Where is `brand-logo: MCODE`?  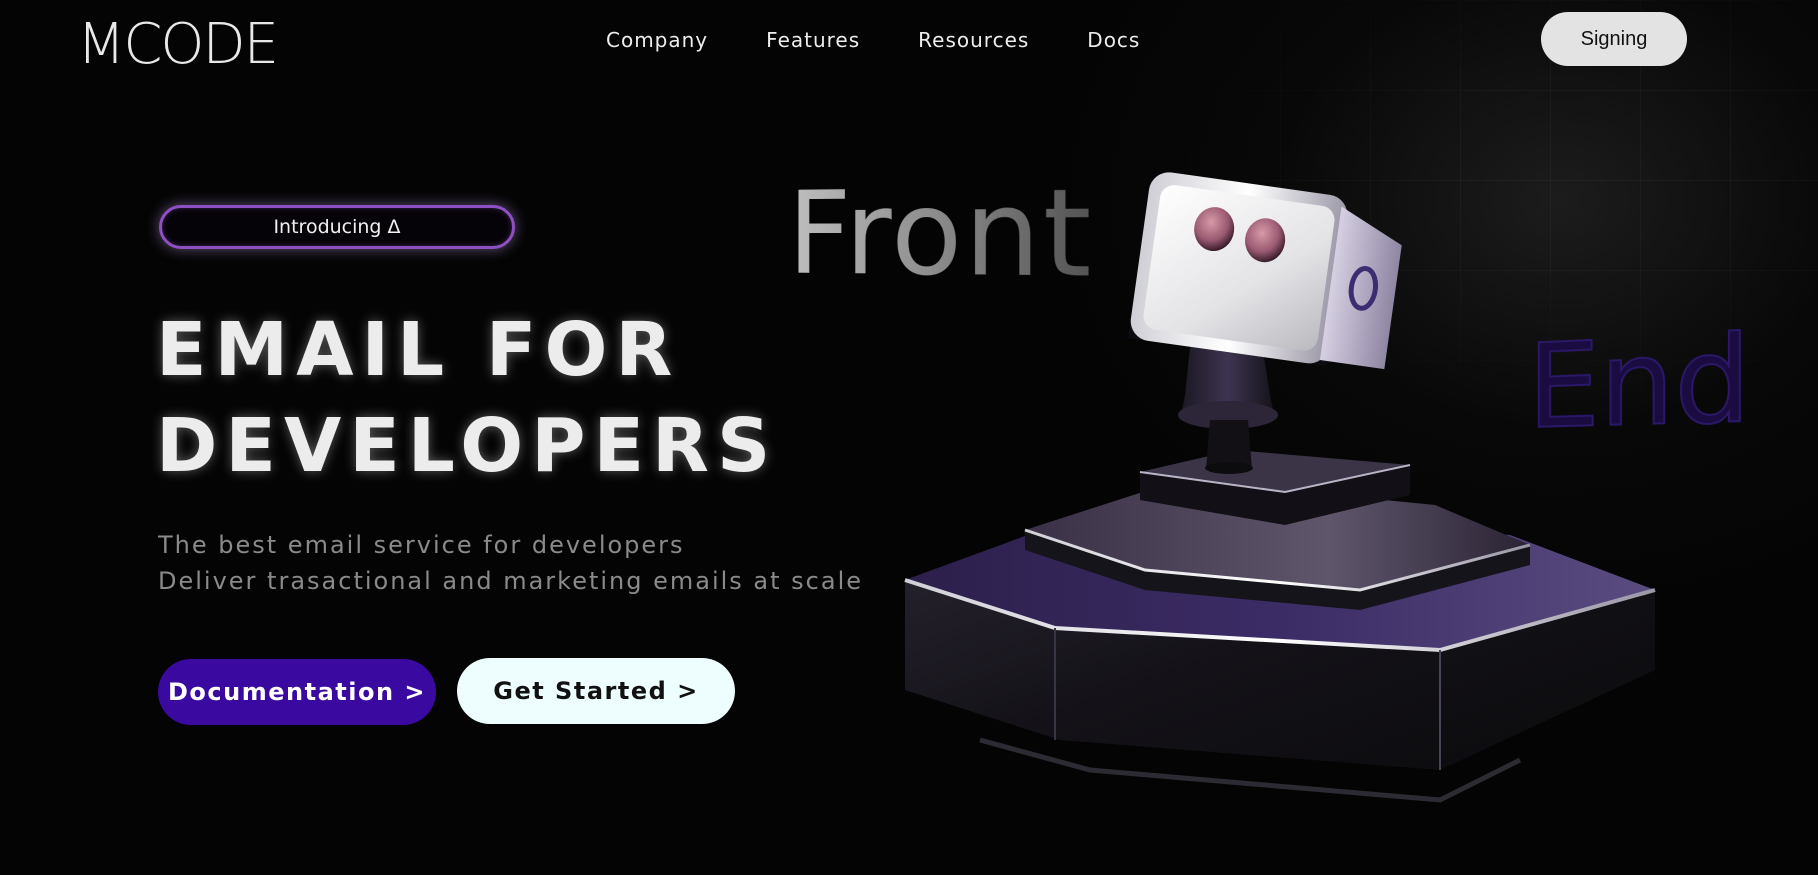 brand-logo: MCODE is located at coordinates (178, 45).